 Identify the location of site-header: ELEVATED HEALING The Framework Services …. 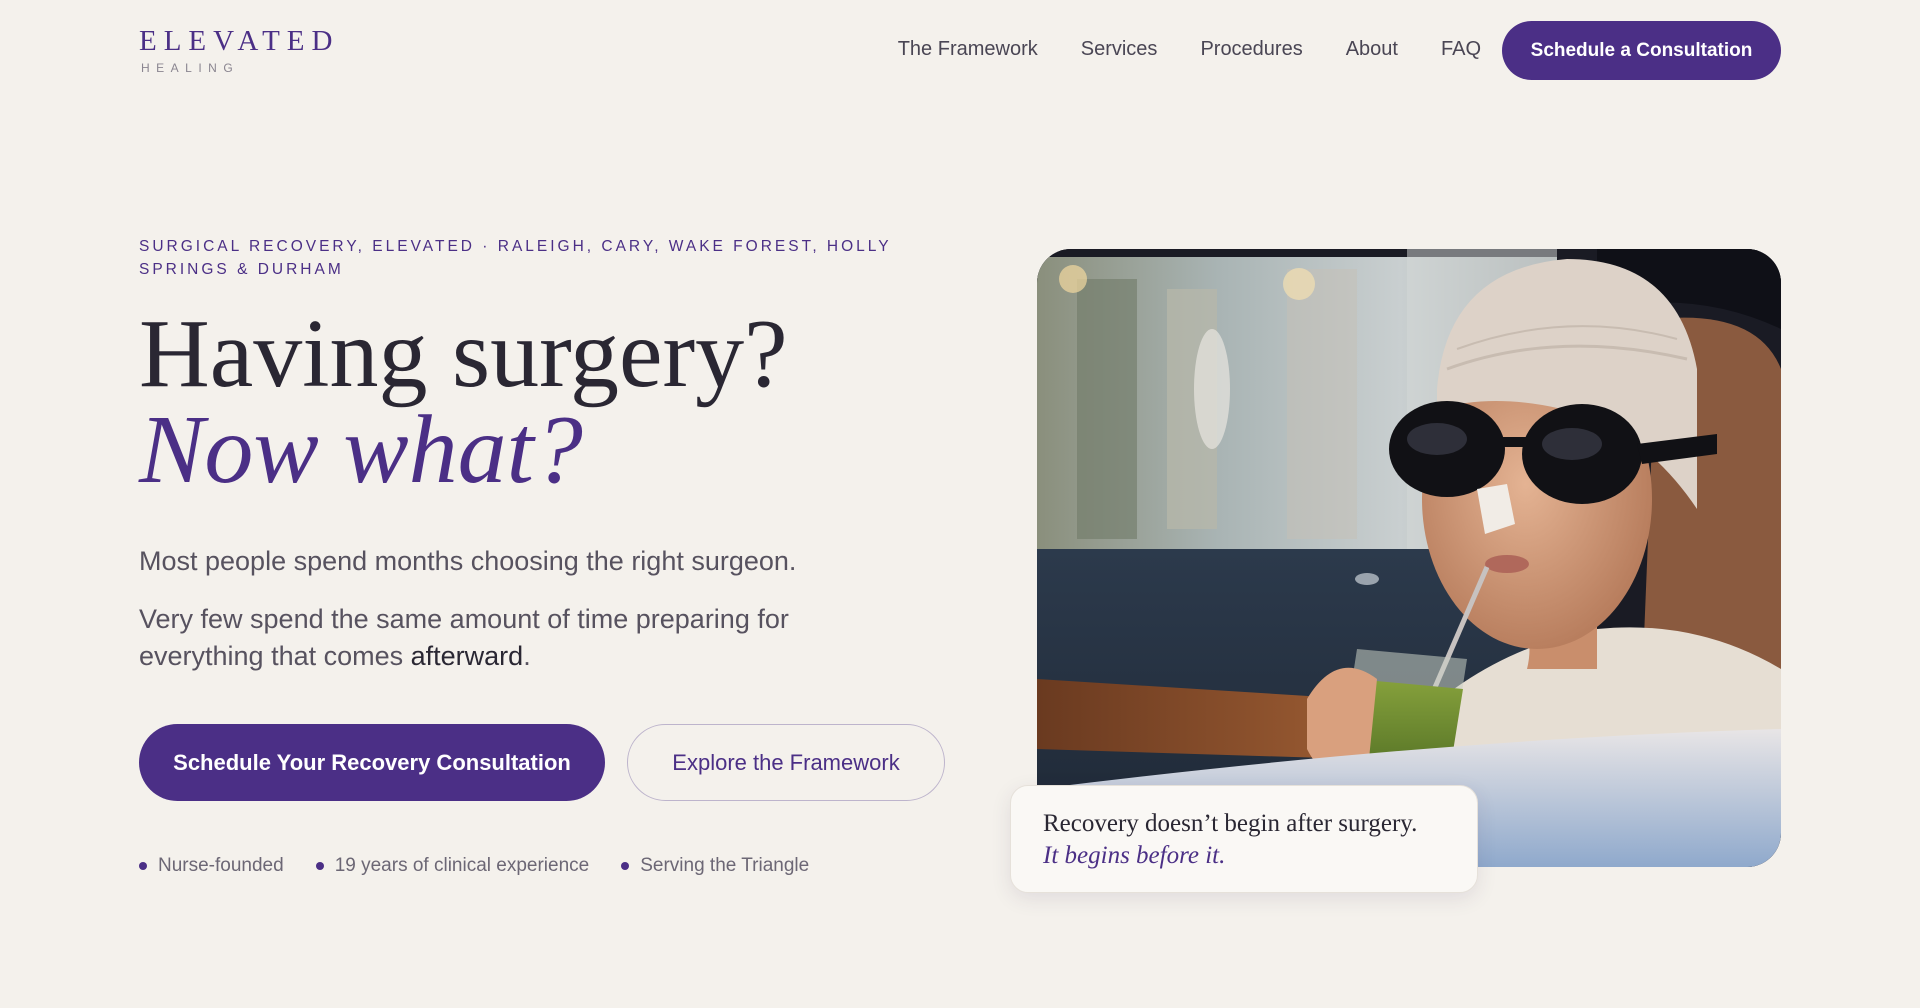
(960, 50).